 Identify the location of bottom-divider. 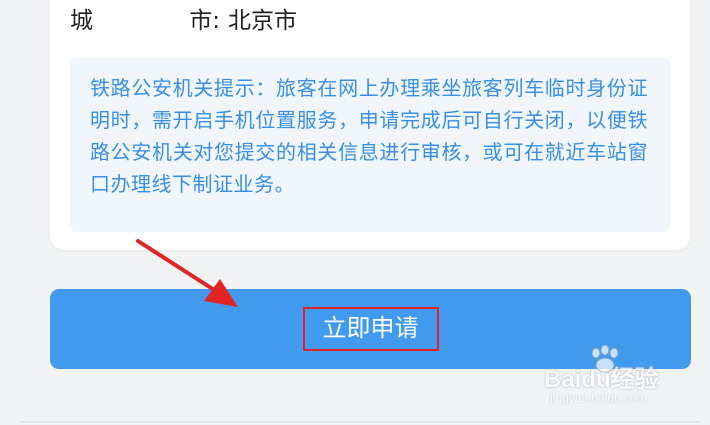
(360, 422).